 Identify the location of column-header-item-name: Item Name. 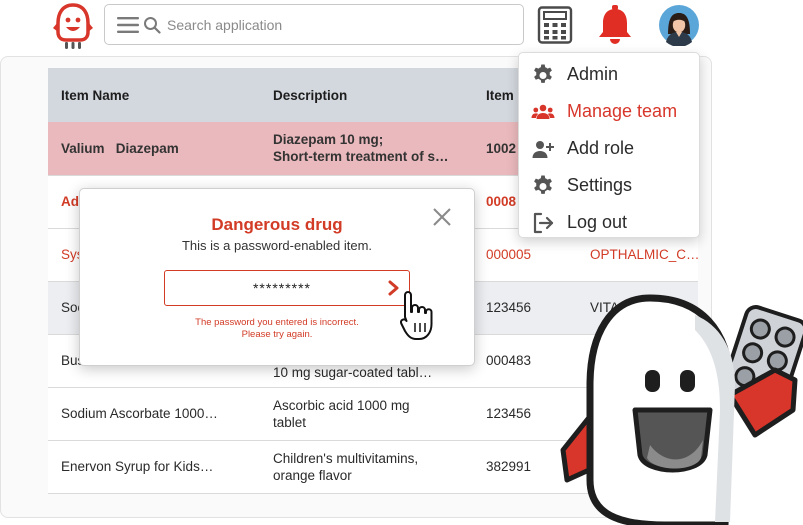
(154, 95).